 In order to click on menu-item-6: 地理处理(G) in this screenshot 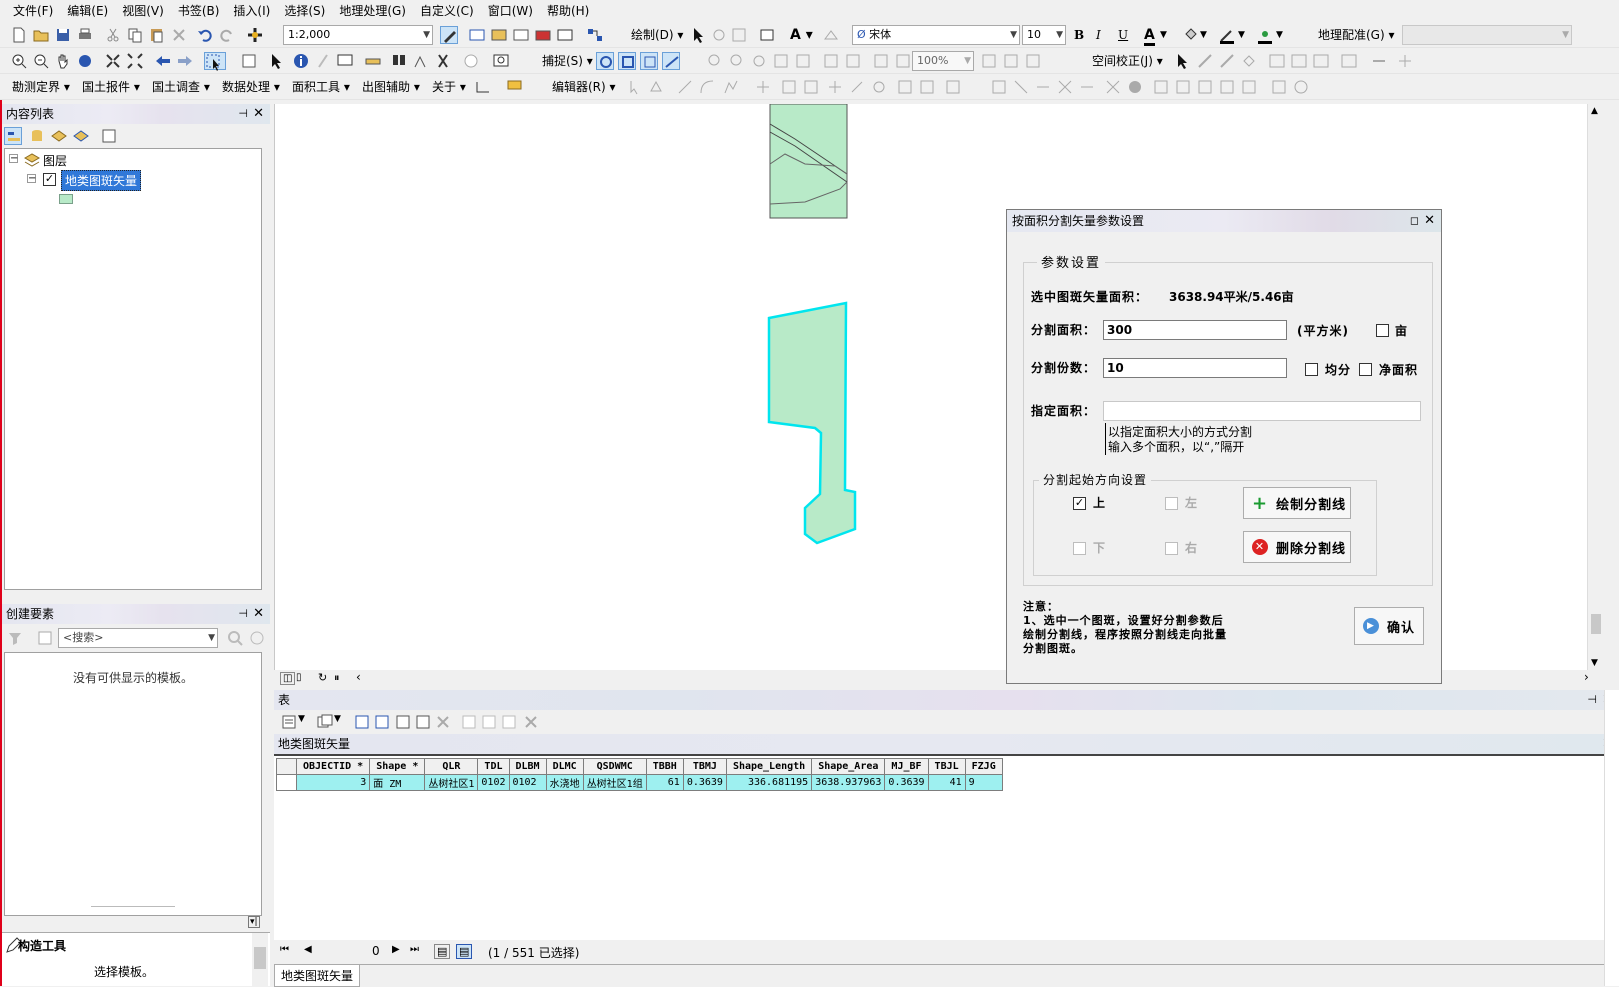, I will do `click(372, 11)`.